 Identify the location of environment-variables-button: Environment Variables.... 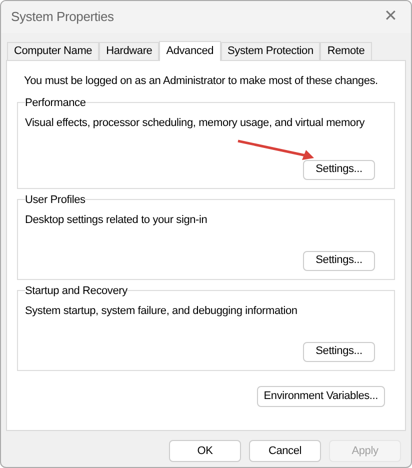
(320, 396).